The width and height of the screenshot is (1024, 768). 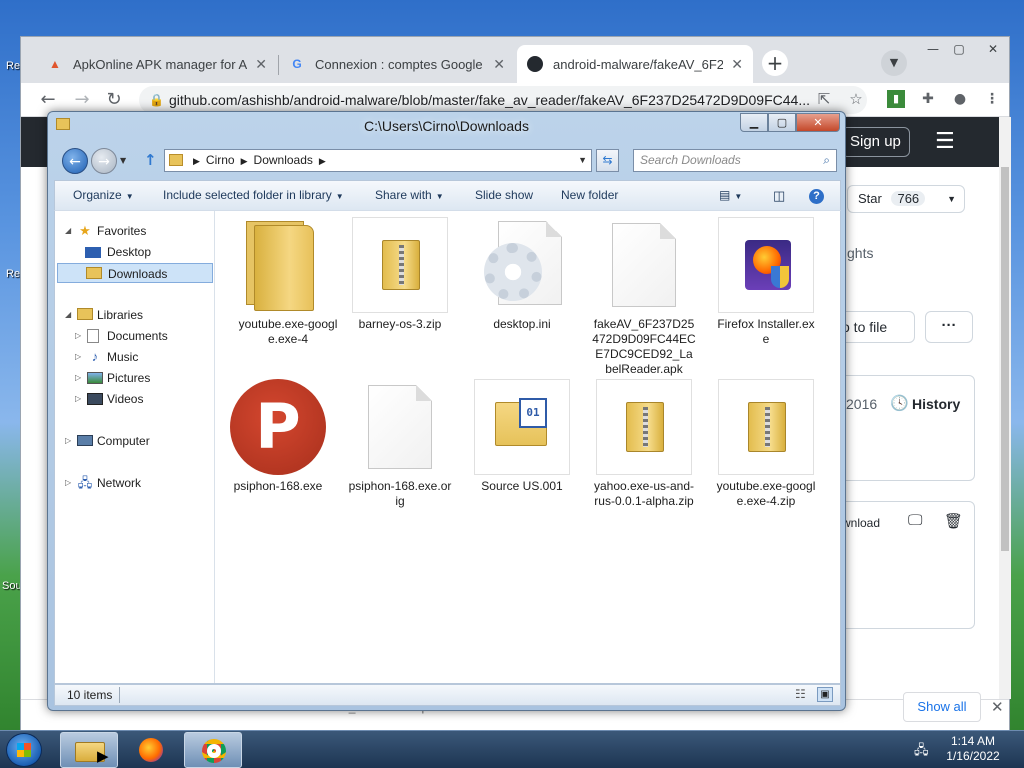 I want to click on refresh-icon: ⇆, so click(x=607, y=160).